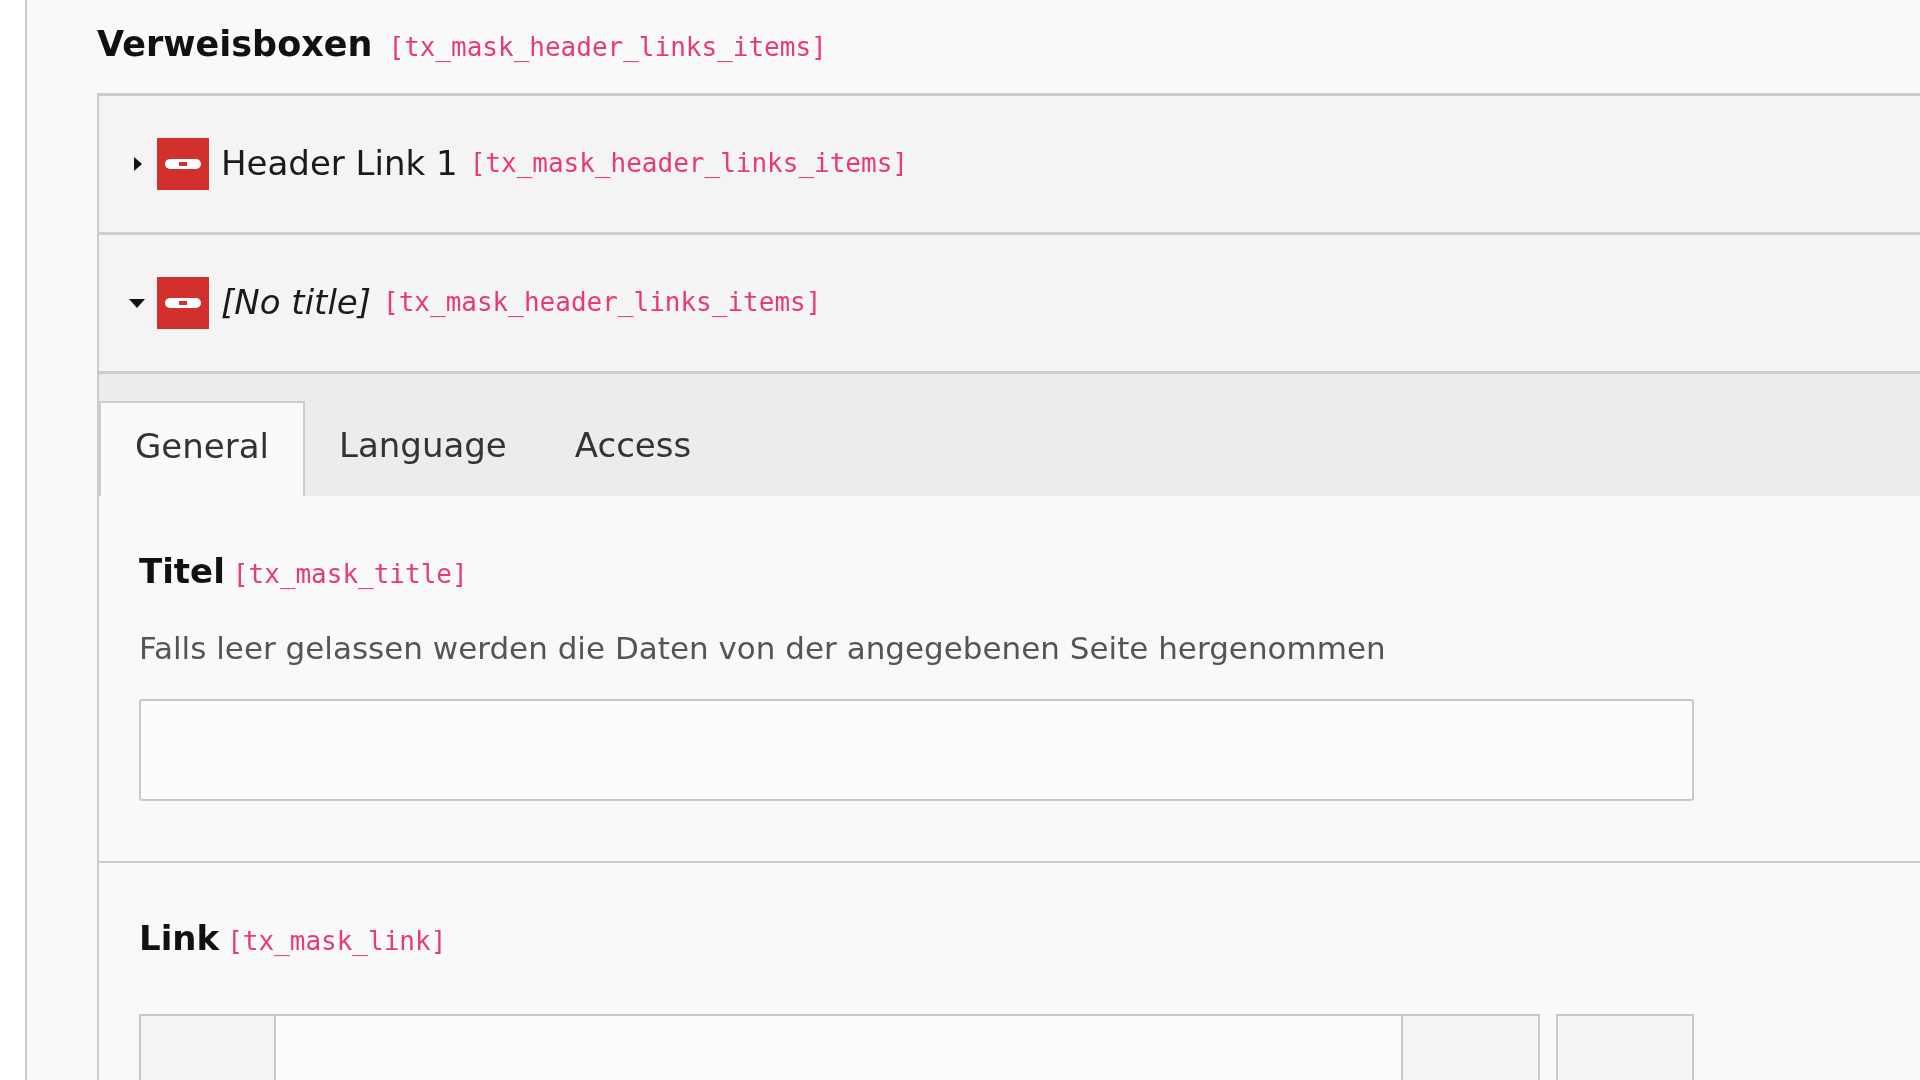  What do you see at coordinates (350, 574) in the screenshot?
I see `field-key: [tx_mask_title]` at bounding box center [350, 574].